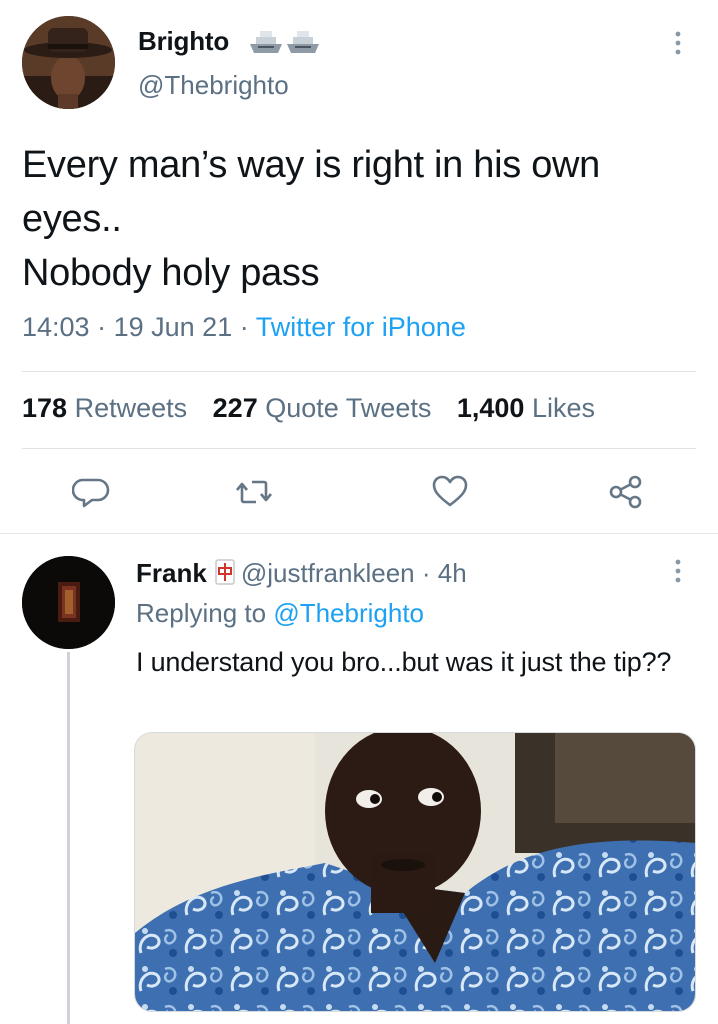  What do you see at coordinates (361, 327) in the screenshot?
I see `tweet-source-link: Twitter for iPhone` at bounding box center [361, 327].